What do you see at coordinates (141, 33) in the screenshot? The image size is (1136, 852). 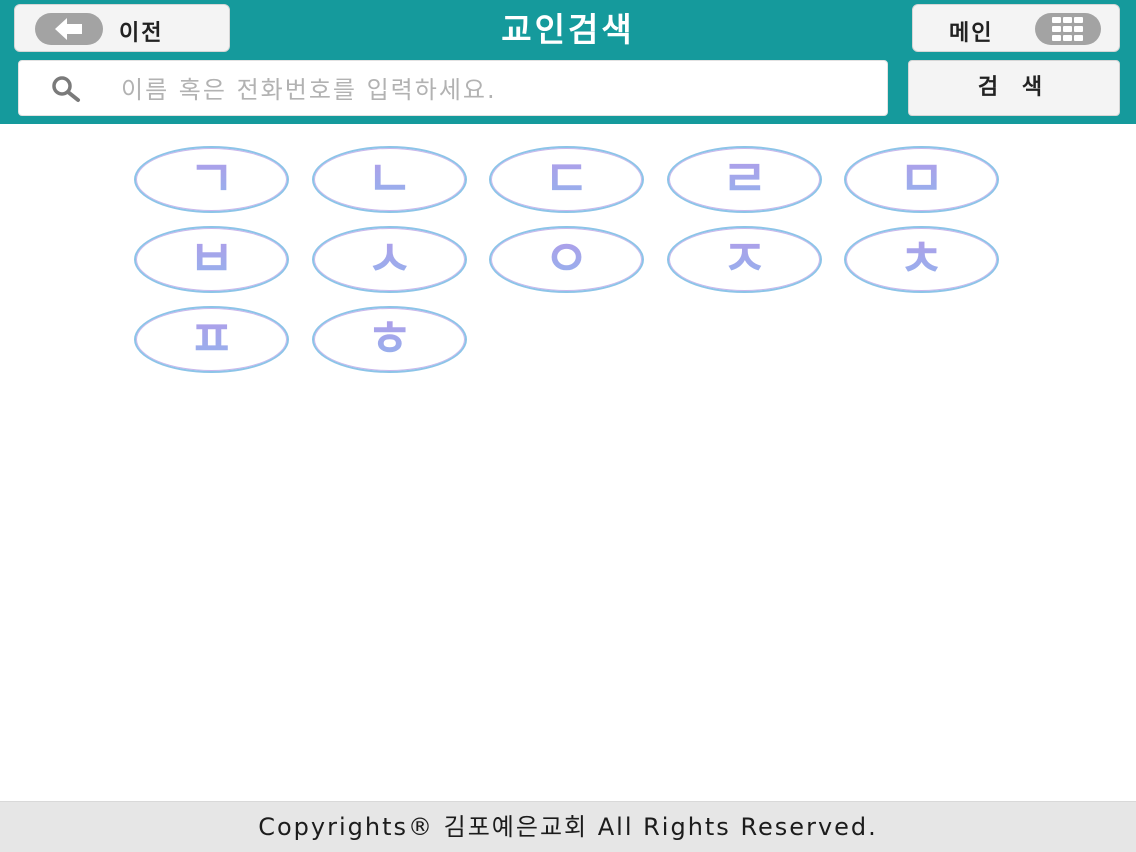 I see `back-button-label: 이전` at bounding box center [141, 33].